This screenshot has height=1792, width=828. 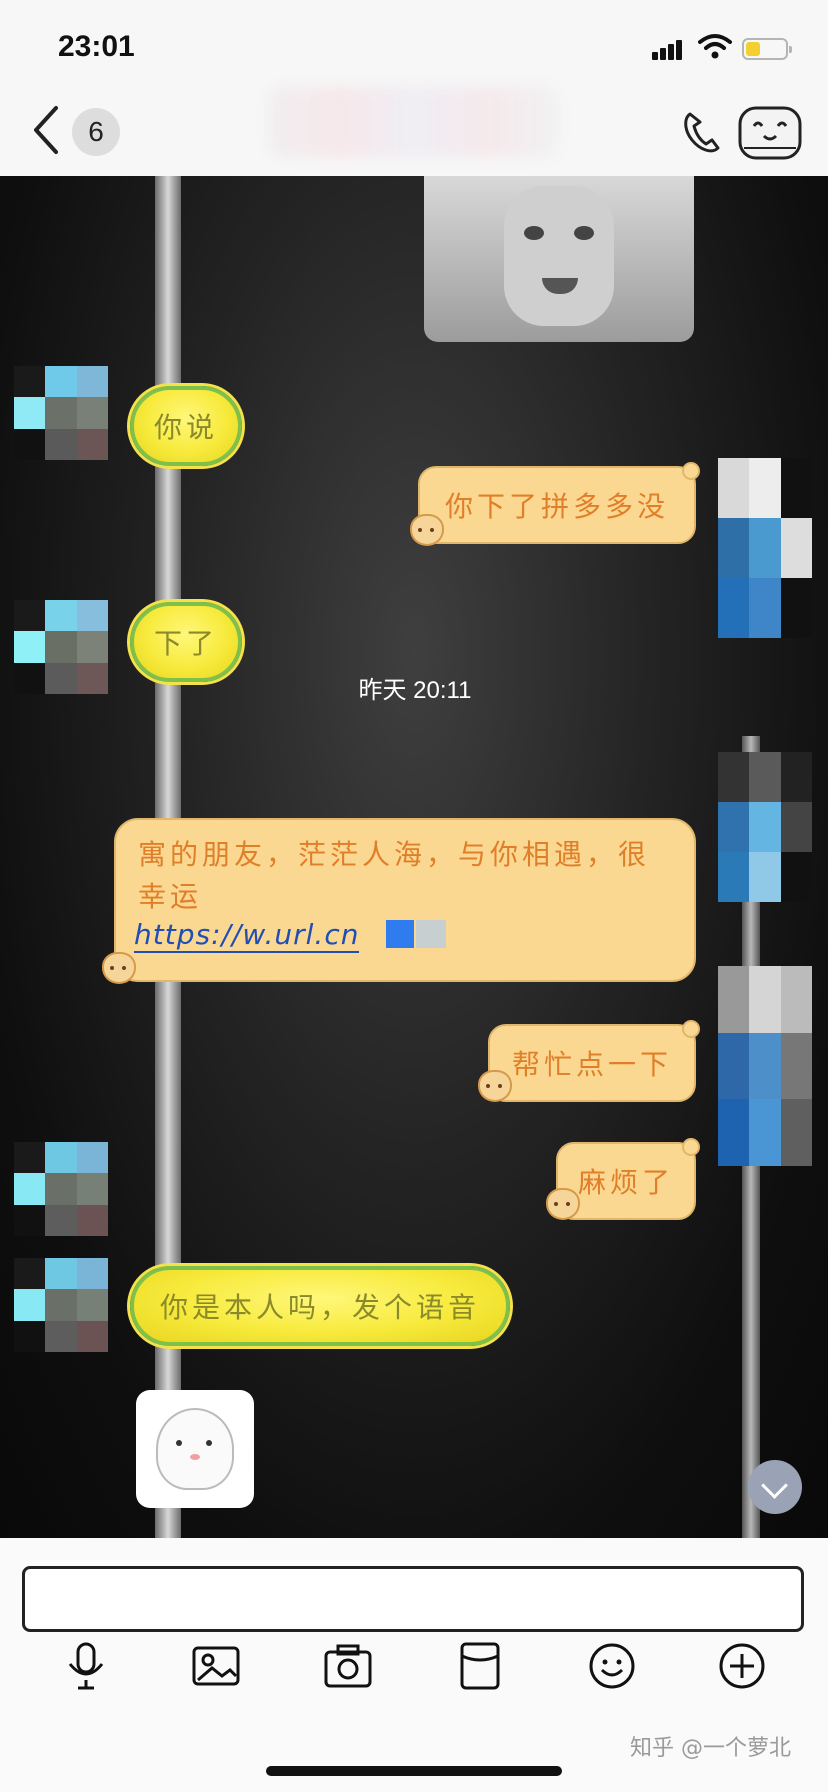 What do you see at coordinates (770, 131) in the screenshot?
I see `chat-robot-avatar-icon` at bounding box center [770, 131].